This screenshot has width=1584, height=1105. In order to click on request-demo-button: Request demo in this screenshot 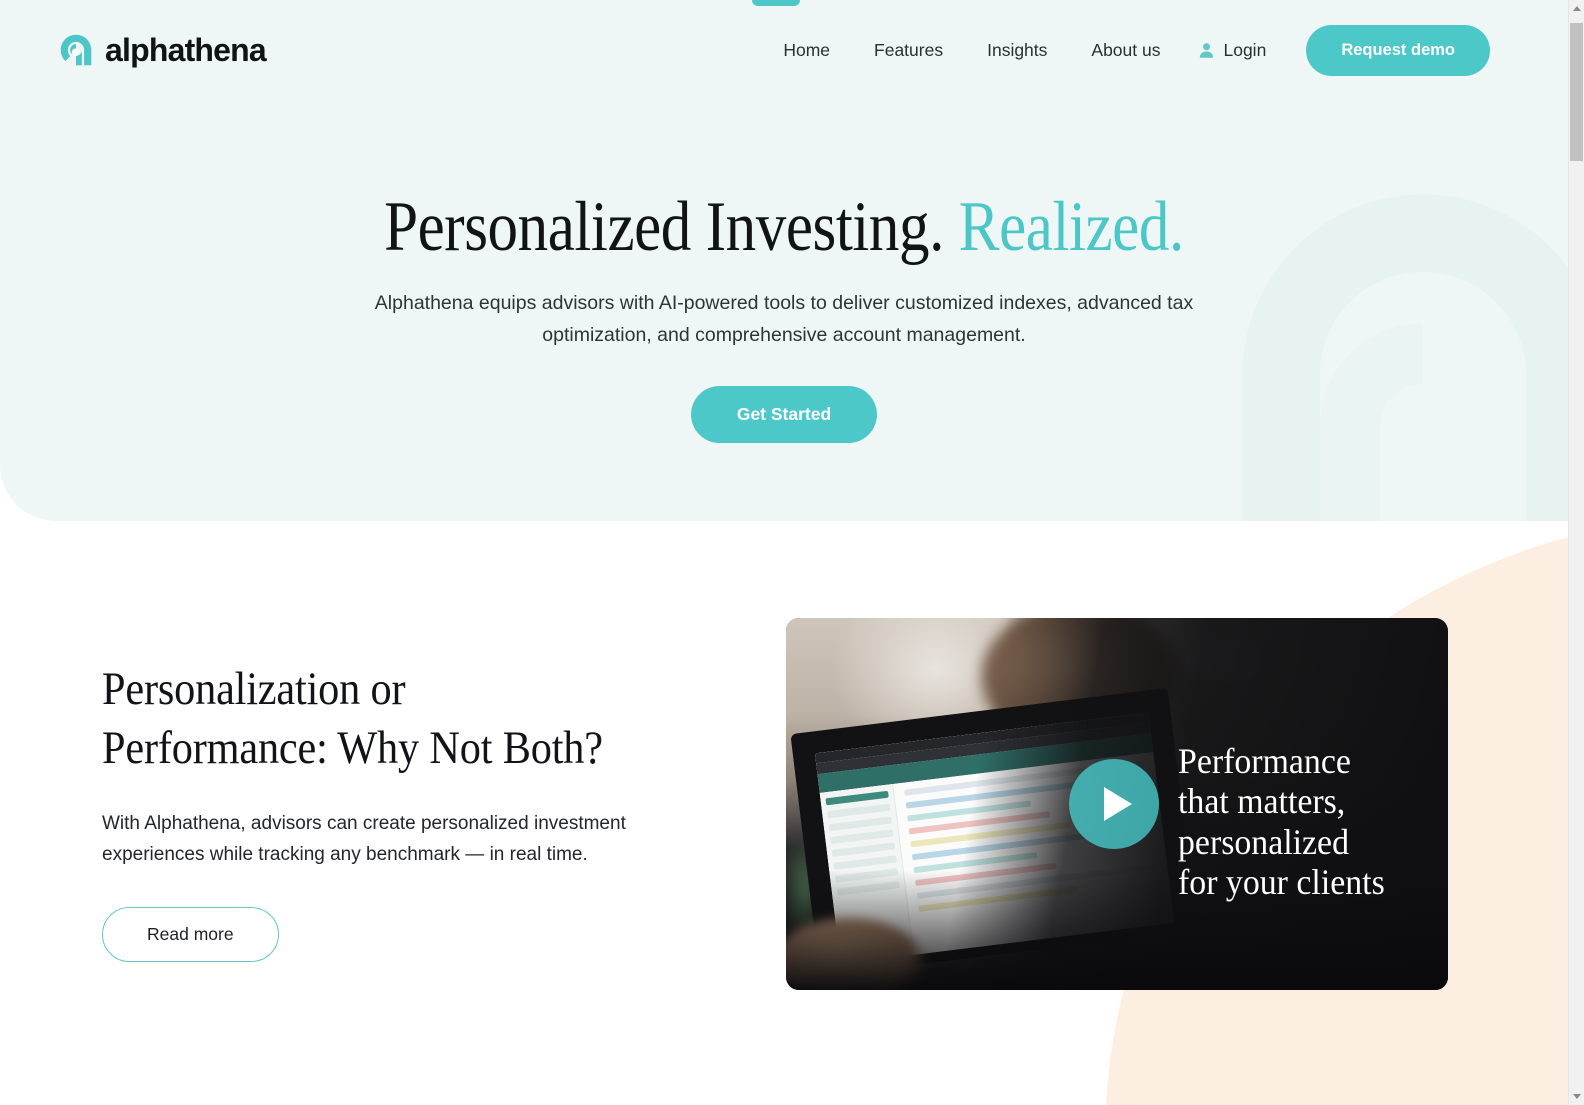, I will do `click(1398, 50)`.